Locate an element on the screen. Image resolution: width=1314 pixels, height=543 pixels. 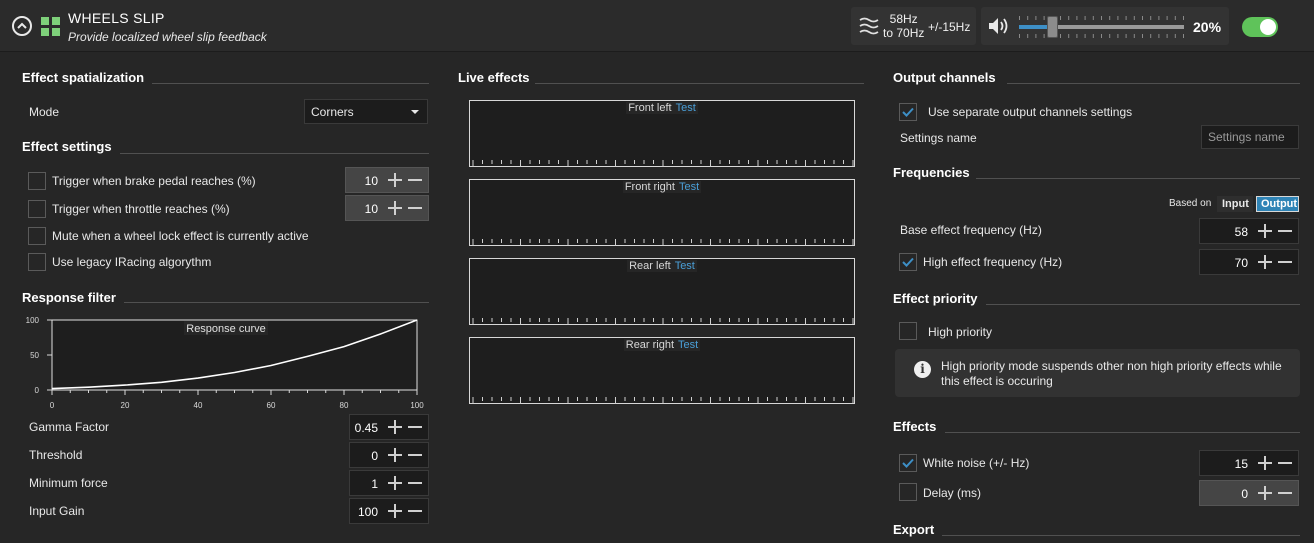
collapse-button is located at coordinates (22, 26).